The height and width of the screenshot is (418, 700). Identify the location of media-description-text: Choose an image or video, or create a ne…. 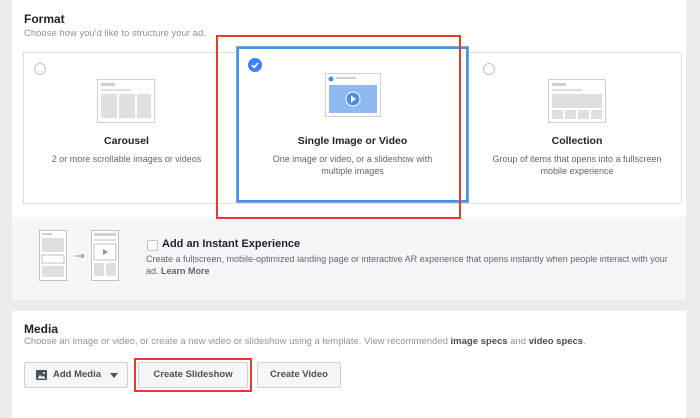
(236, 341).